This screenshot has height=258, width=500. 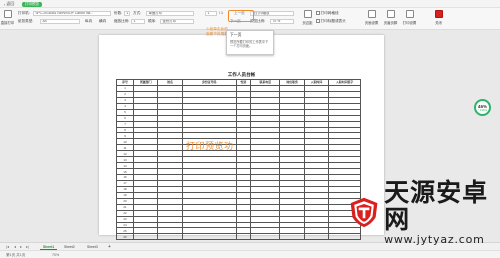 I want to click on zoom-select: 70 %, so click(x=282, y=21).